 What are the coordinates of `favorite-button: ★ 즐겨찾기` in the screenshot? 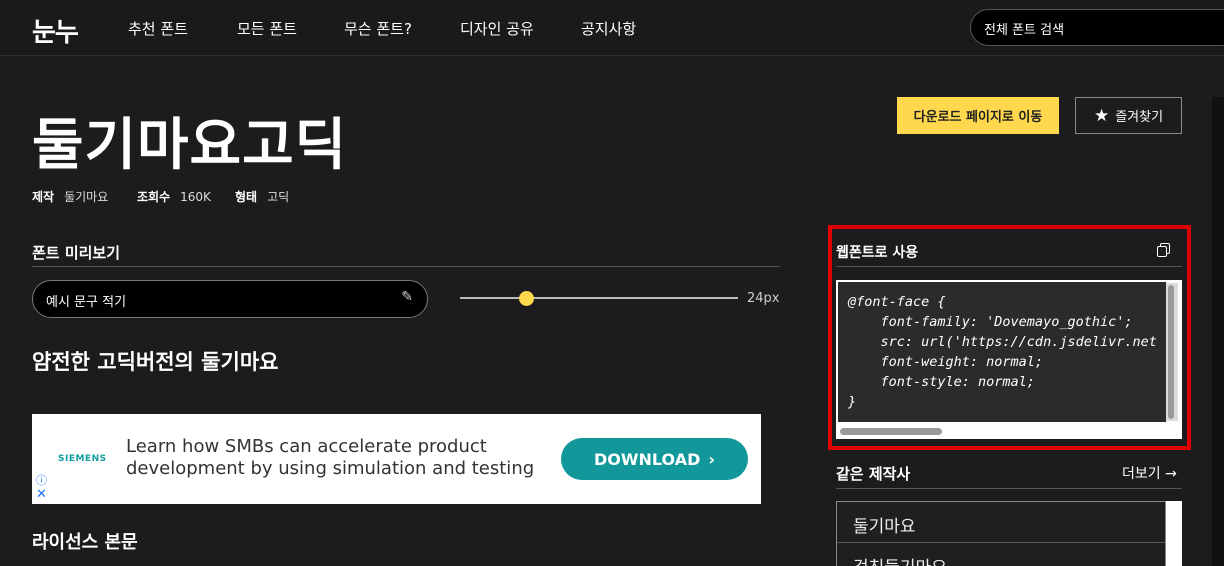 It's located at (1128, 115).